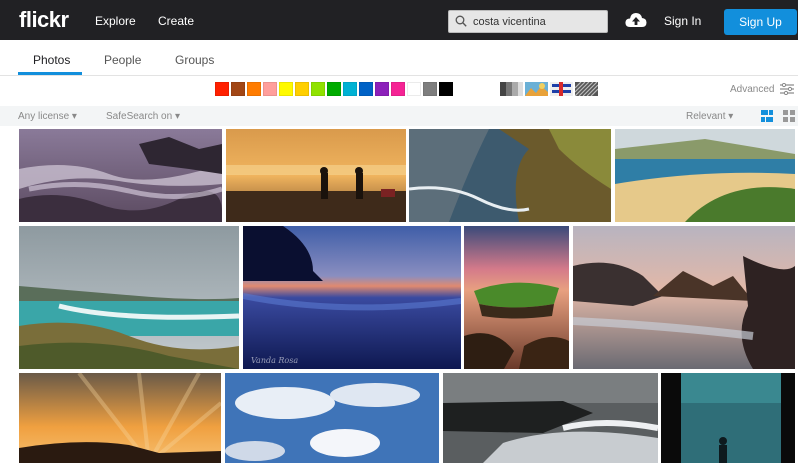  Describe the element at coordinates (115, 21) in the screenshot. I see `nav-explore: Explore` at that location.